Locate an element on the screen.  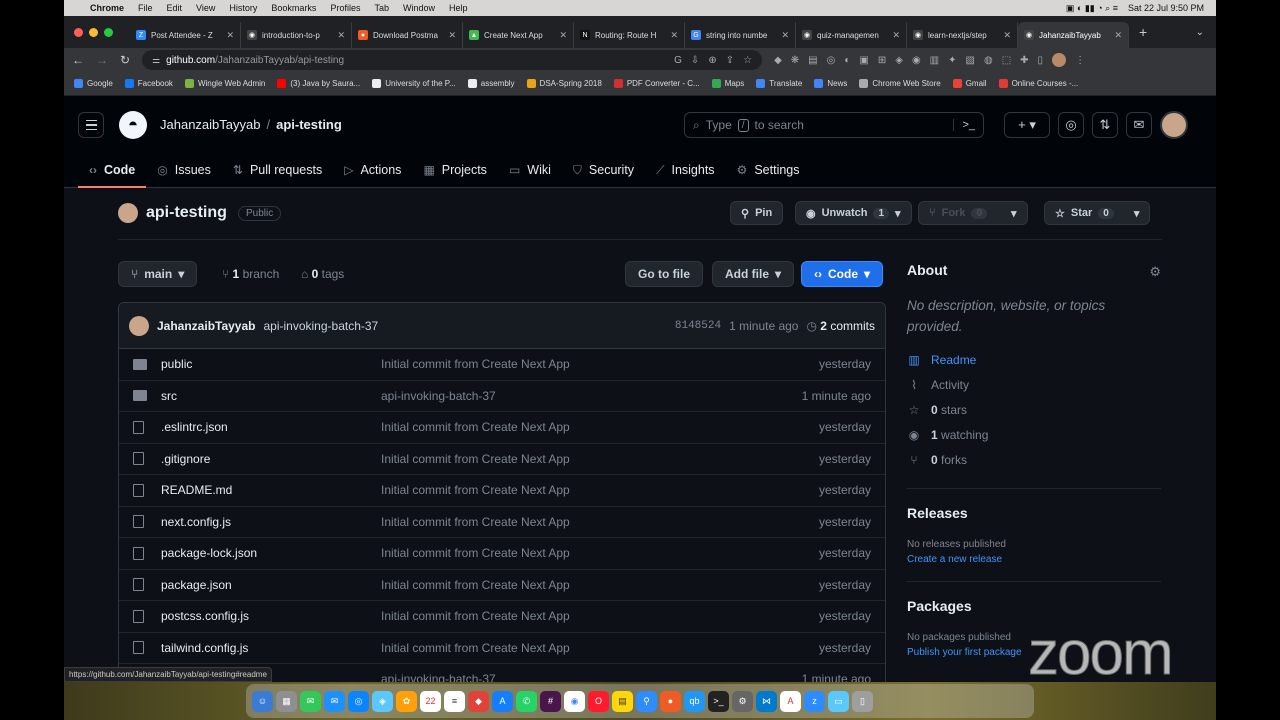
branch-select-button: ⑂ main ▾ is located at coordinates (158, 274).